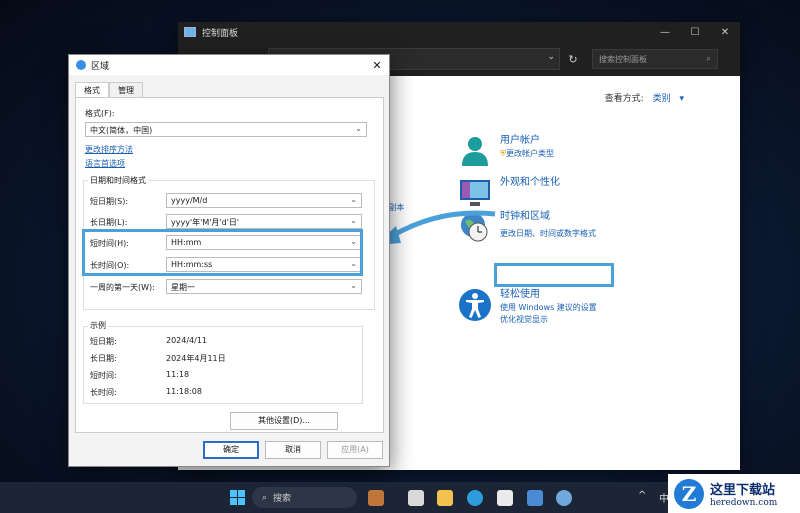 The width and height of the screenshot is (800, 513). I want to click on tab-strip: 格式 管理, so click(109, 90).